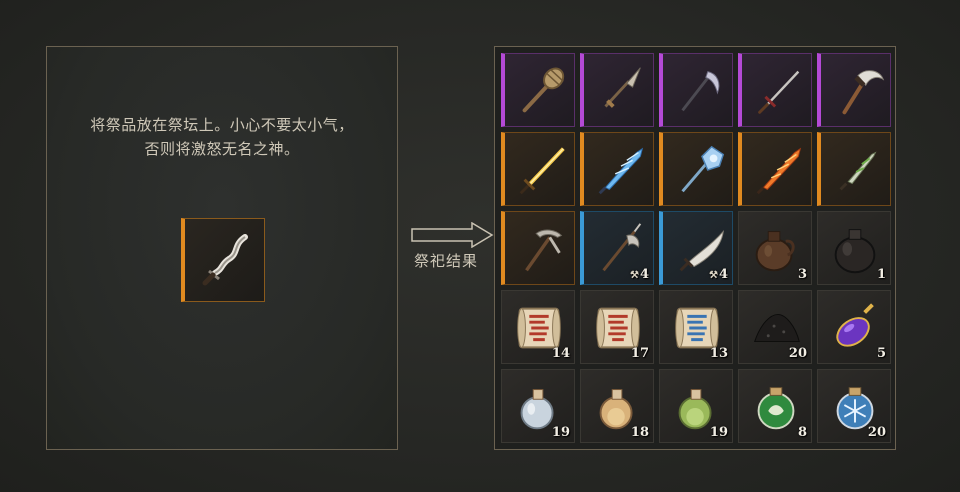 Image resolution: width=960 pixels, height=492 pixels. I want to click on quantity-value: 5, so click(881, 353).